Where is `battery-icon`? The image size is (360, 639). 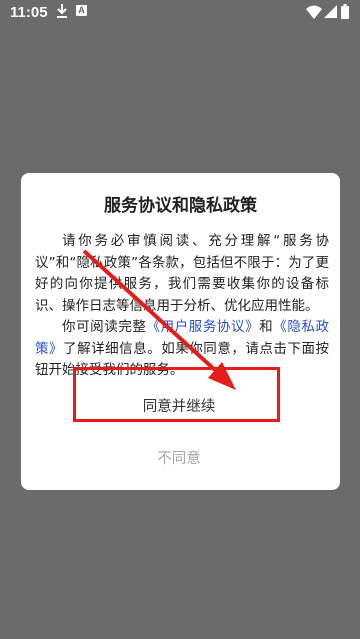 battery-icon is located at coordinates (345, 11).